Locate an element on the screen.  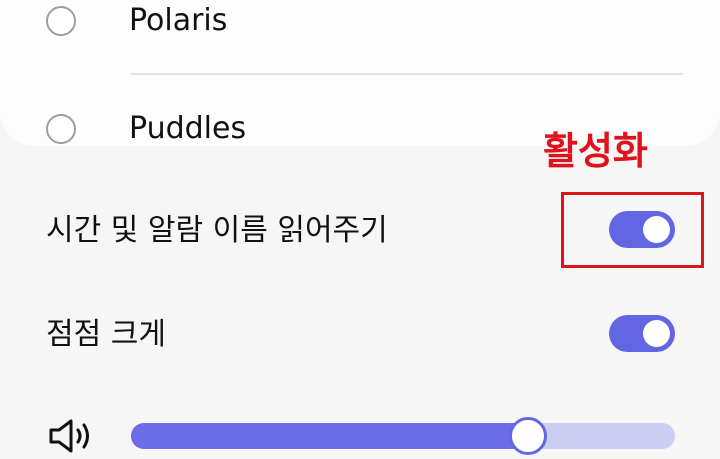
activation-annotation-label: 활성화 is located at coordinates (595, 151).